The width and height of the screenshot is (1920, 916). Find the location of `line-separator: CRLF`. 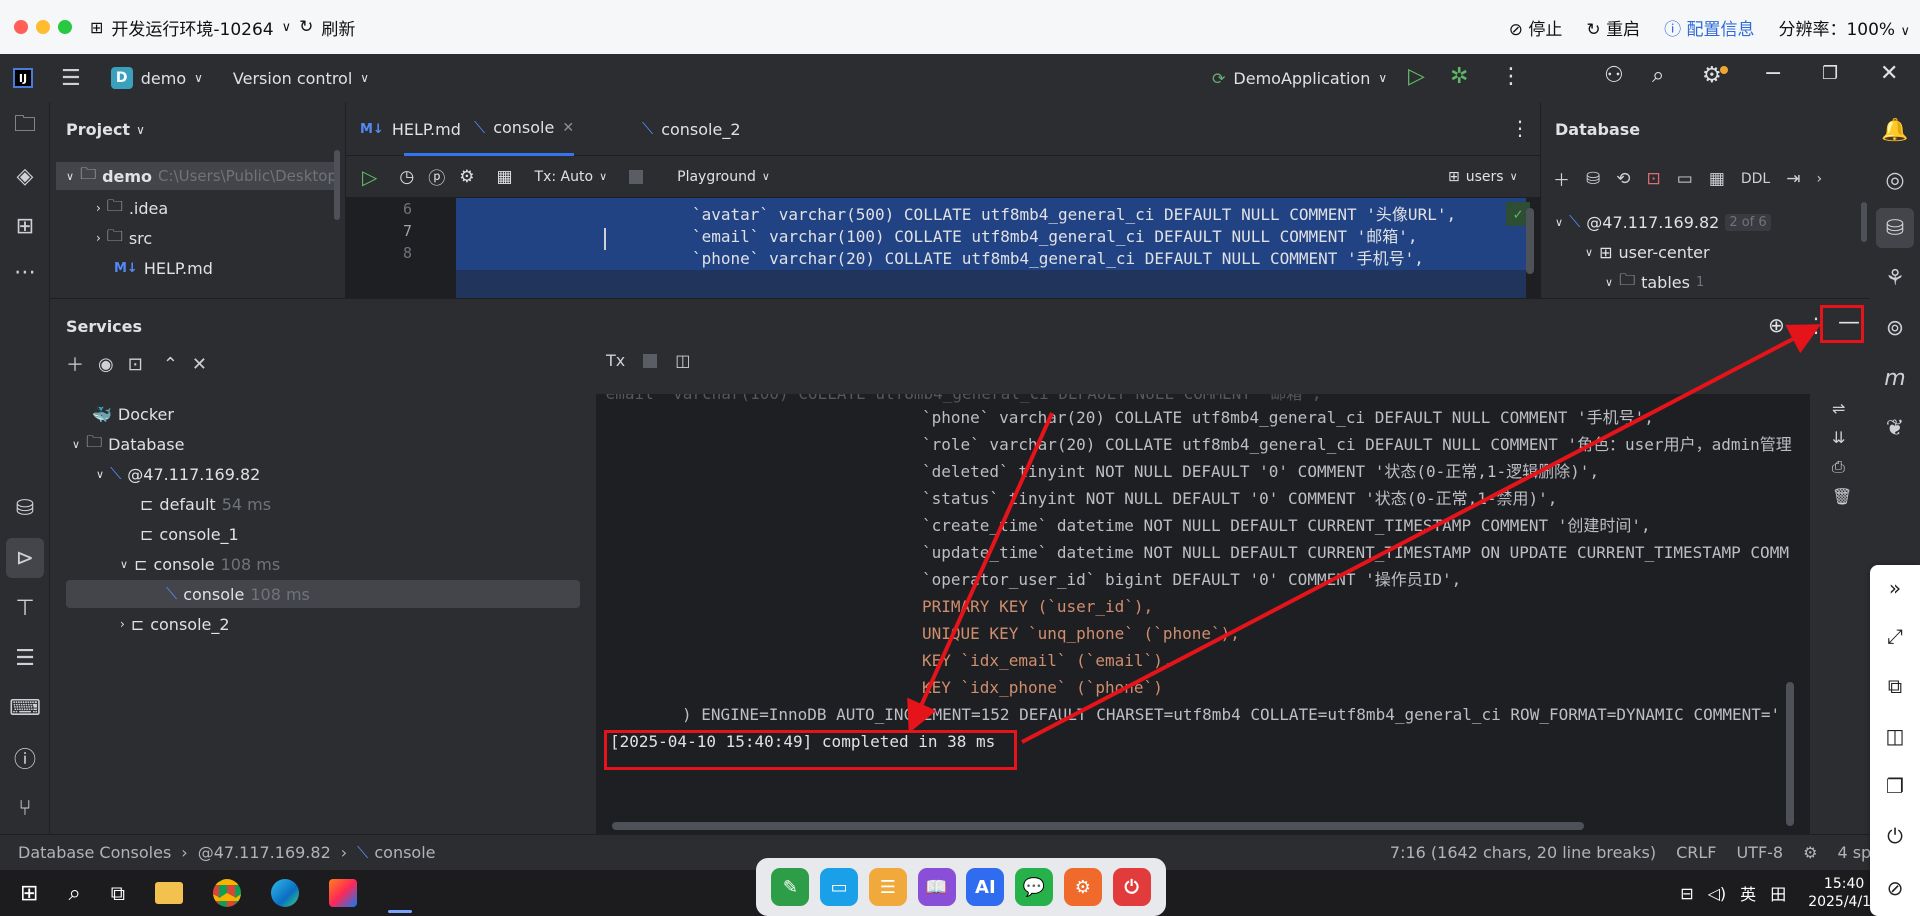

line-separator: CRLF is located at coordinates (1696, 852).